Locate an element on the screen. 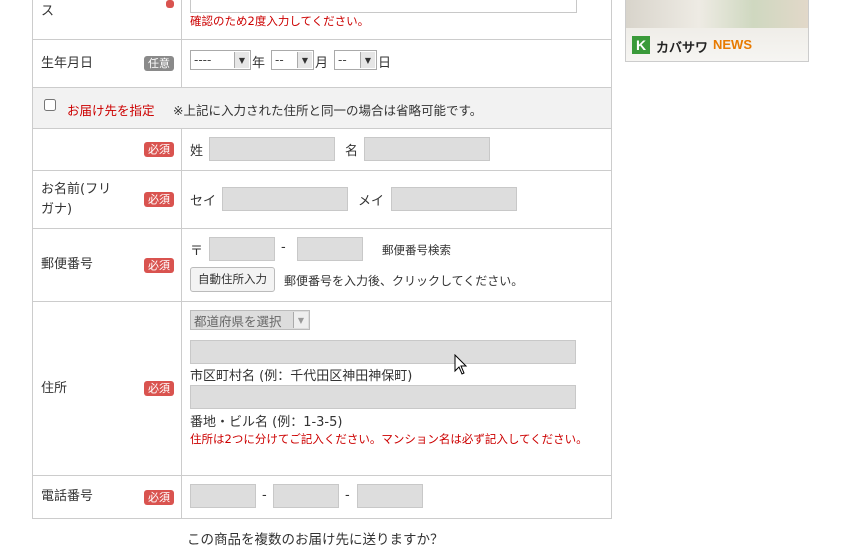  email-confirm-row: ス 確認のため2度入力してください。 is located at coordinates (322, 20).